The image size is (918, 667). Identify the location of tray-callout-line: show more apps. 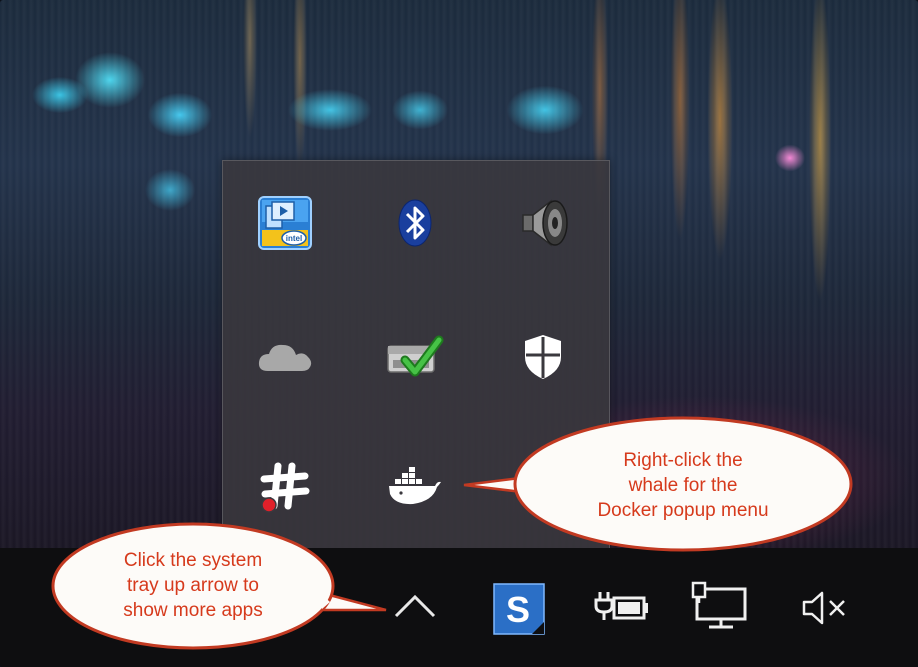
(193, 610).